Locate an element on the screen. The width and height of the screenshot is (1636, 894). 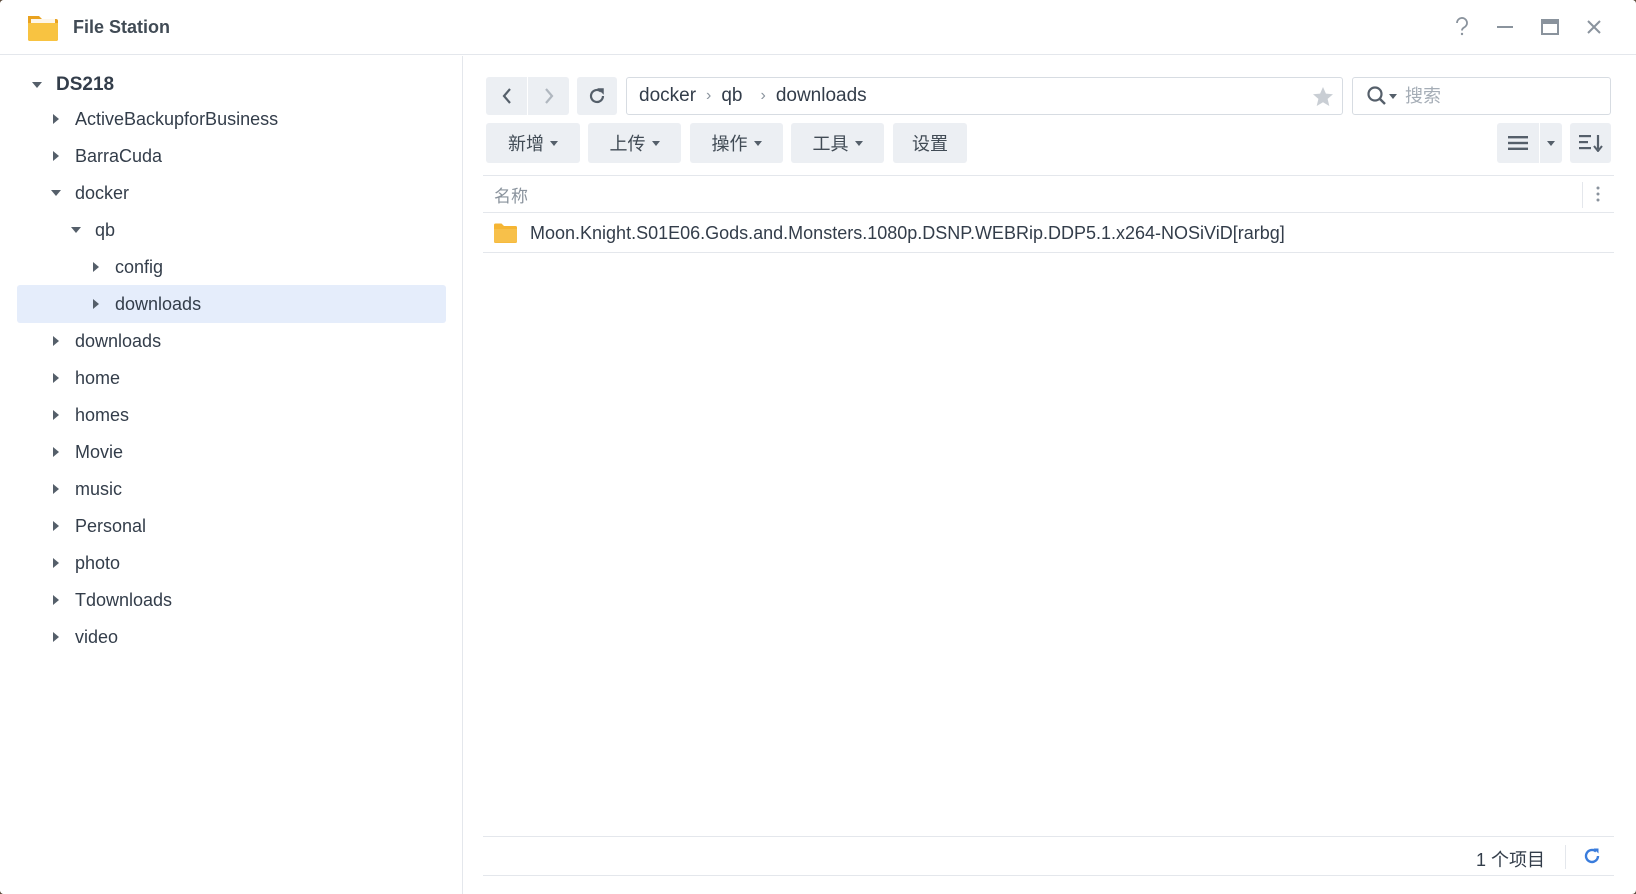
action-button: 操作 is located at coordinates (736, 143).